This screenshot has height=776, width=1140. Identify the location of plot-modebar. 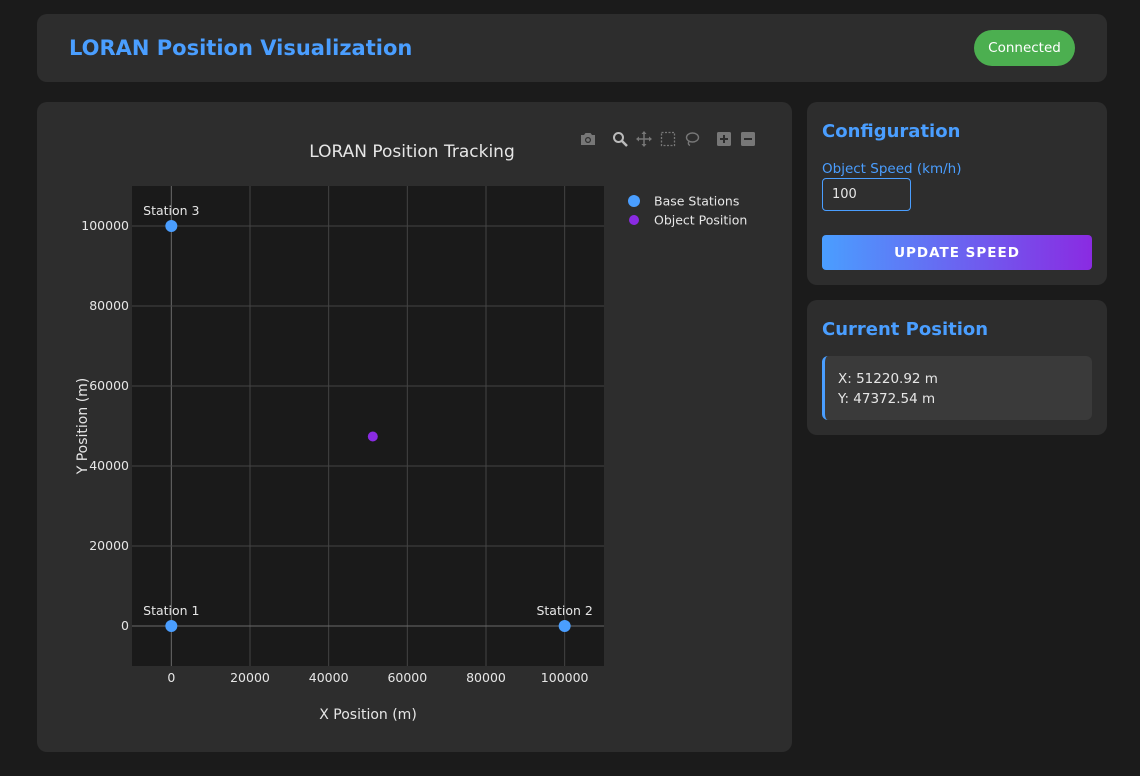
(668, 139).